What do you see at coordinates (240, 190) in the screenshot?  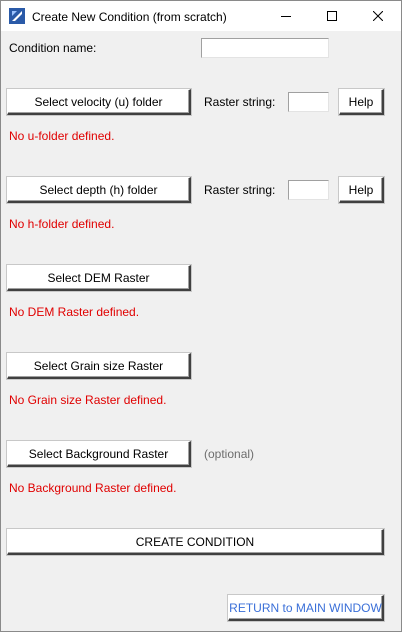 I see `depth-raster-string-label: Raster string:` at bounding box center [240, 190].